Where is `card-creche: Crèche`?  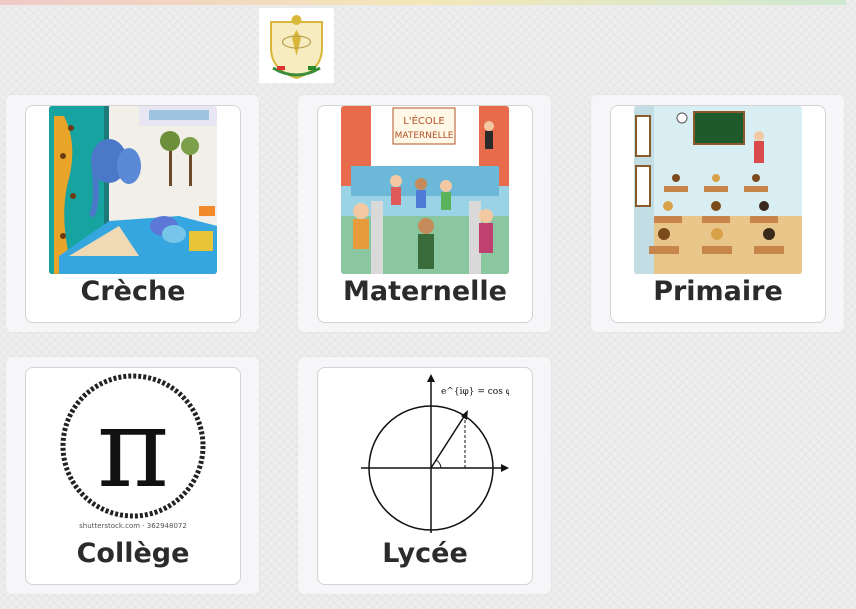
card-creche: Crèche is located at coordinates (133, 214).